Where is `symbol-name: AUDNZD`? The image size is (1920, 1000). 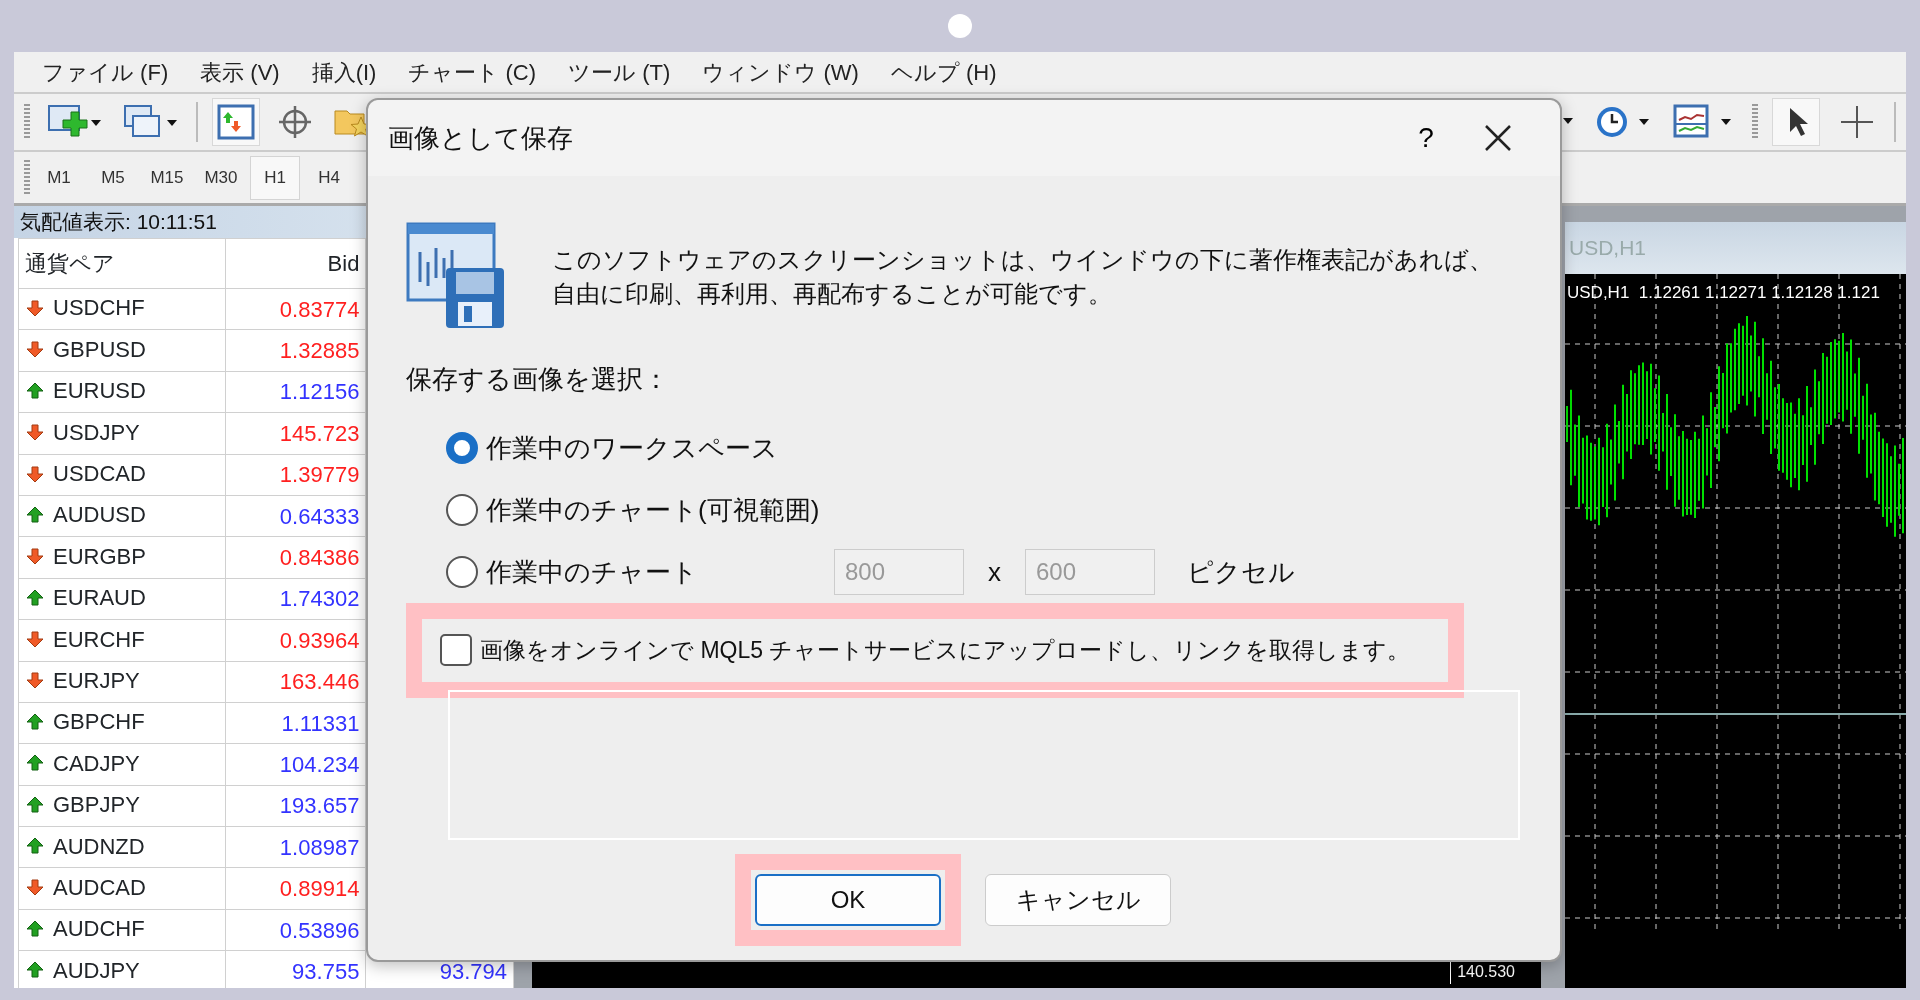 symbol-name: AUDNZD is located at coordinates (99, 846).